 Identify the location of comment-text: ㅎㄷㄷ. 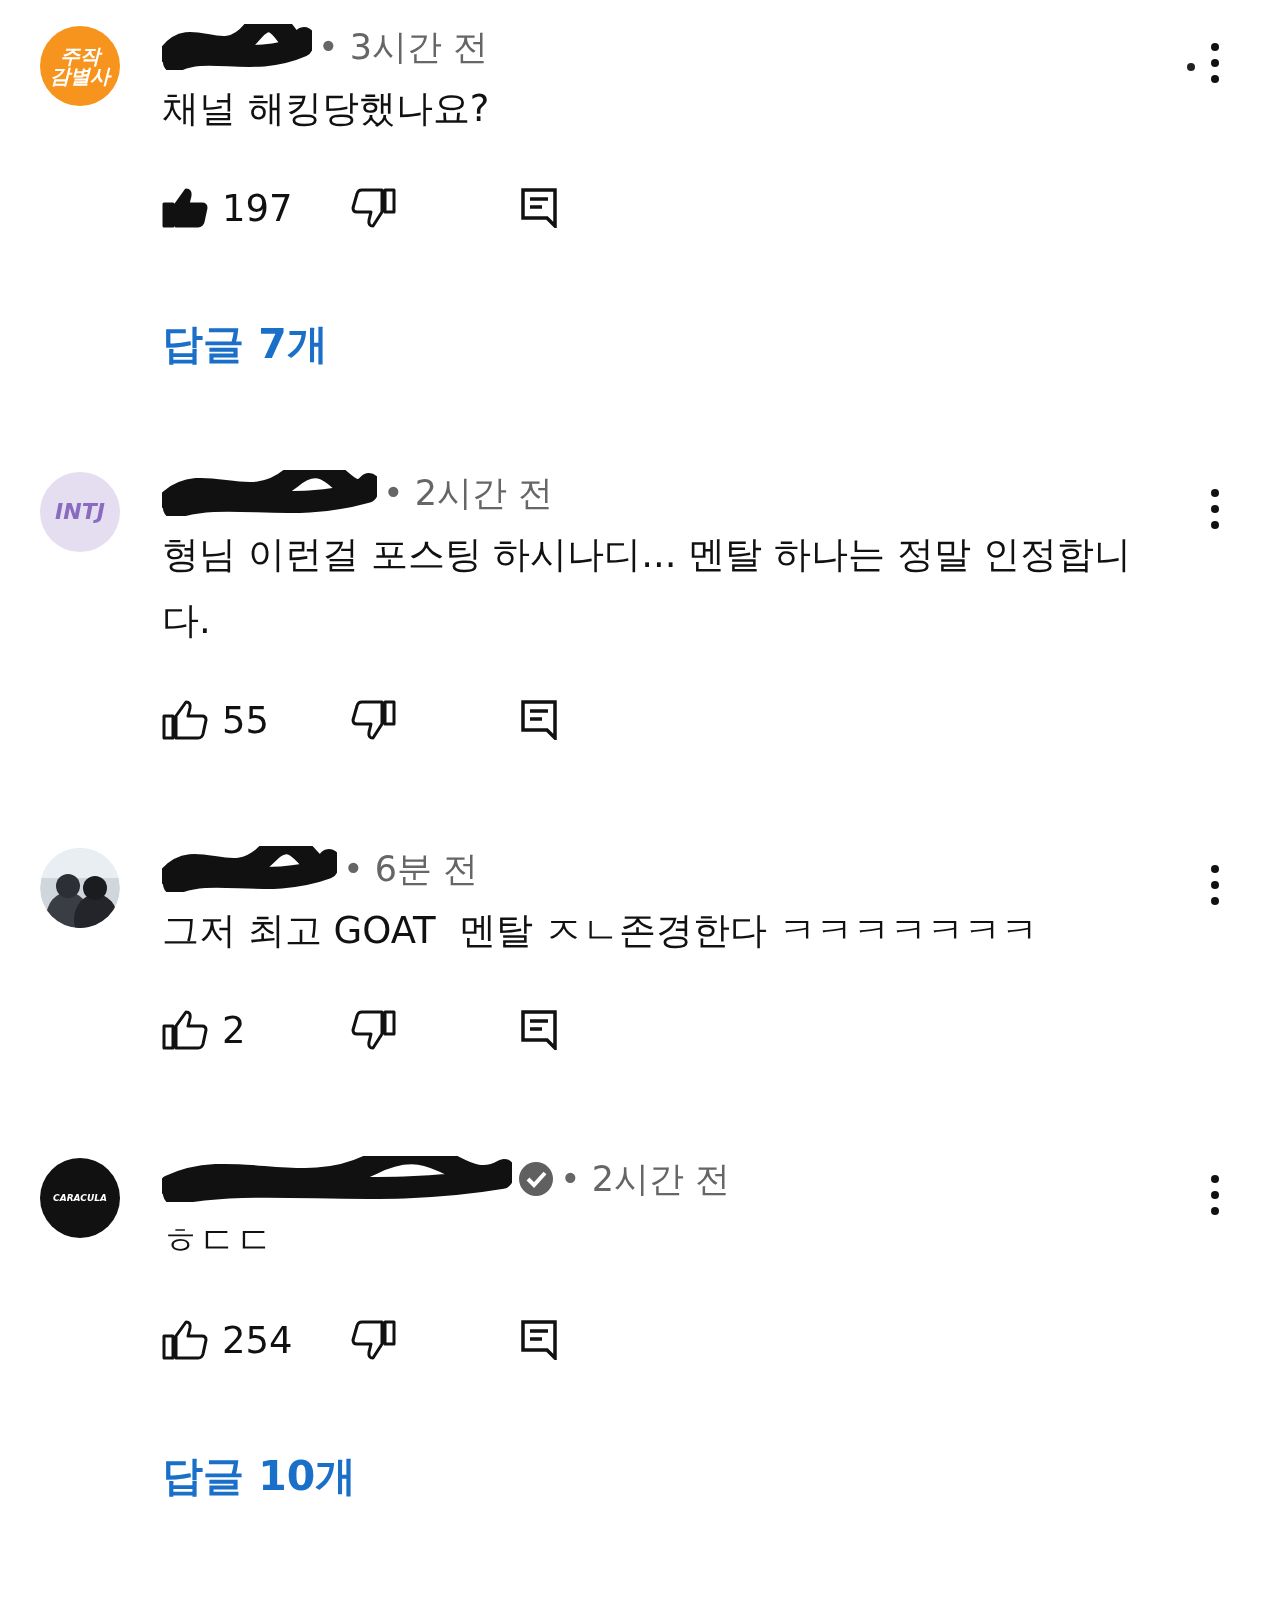
(218, 1241).